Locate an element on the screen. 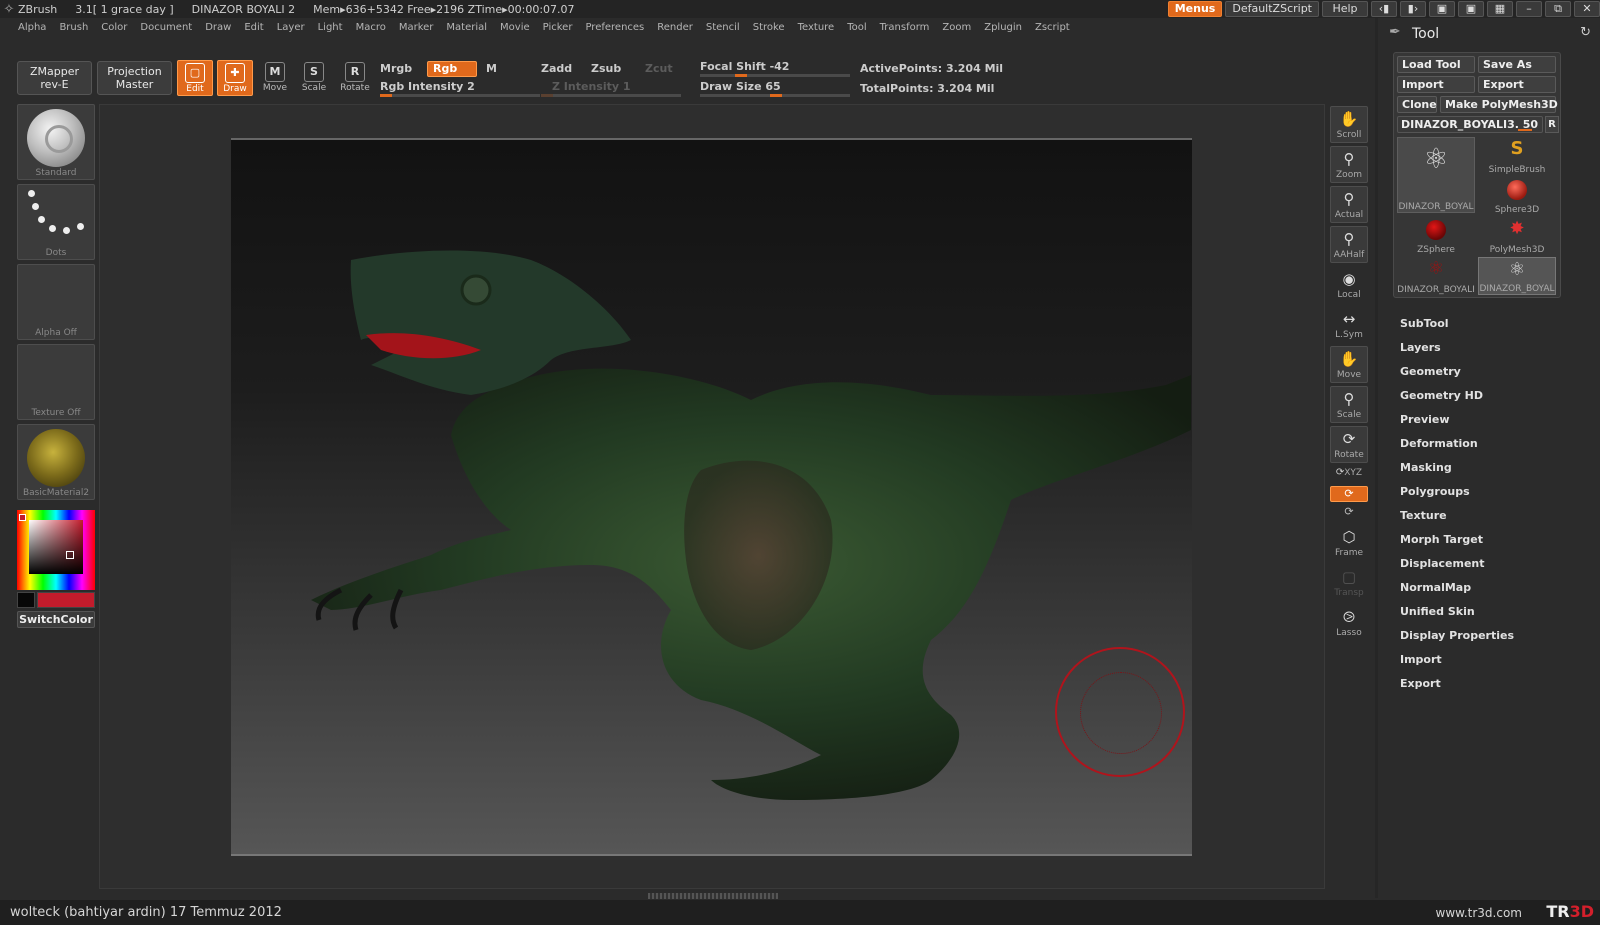 The image size is (1600, 925). color-picker is located at coordinates (56, 550).